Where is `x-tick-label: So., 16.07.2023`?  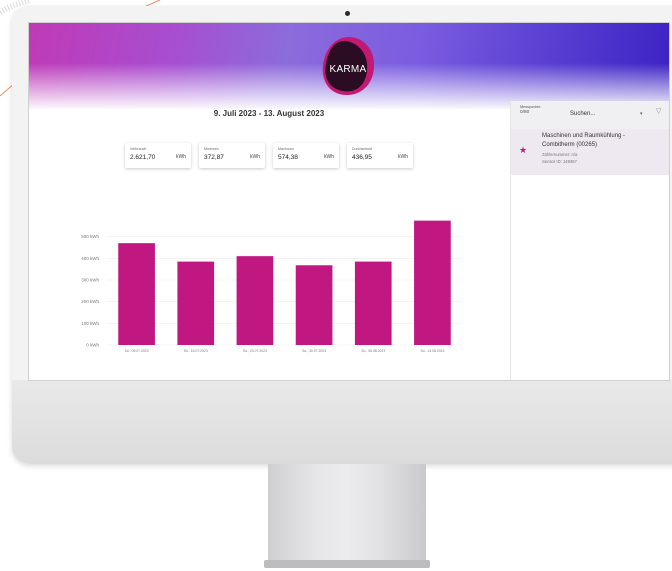
x-tick-label: So., 16.07.2023 is located at coordinates (196, 351).